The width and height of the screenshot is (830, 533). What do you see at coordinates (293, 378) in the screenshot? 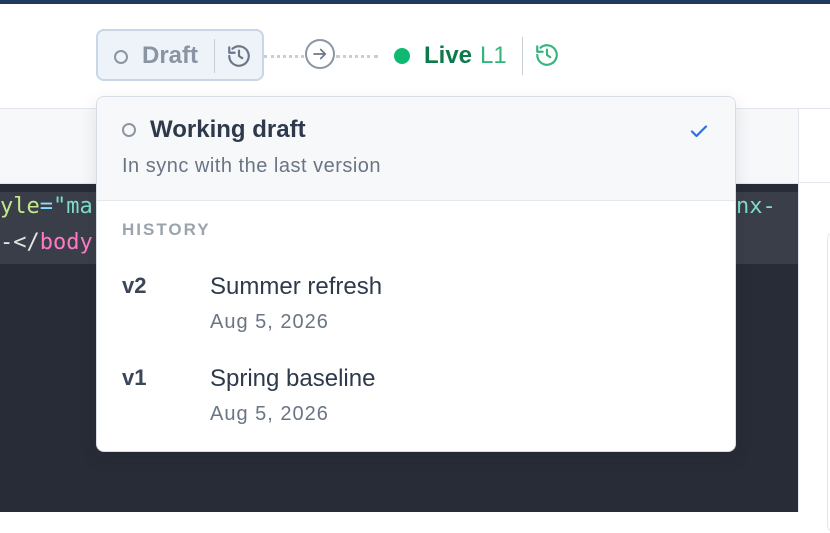
I see `history-name: Spring baseline` at bounding box center [293, 378].